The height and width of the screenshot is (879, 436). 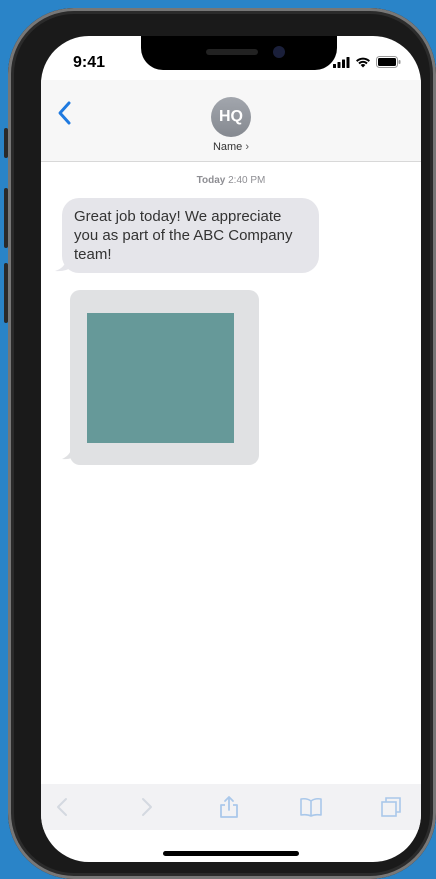 I want to click on image-placeholder, so click(x=160, y=378).